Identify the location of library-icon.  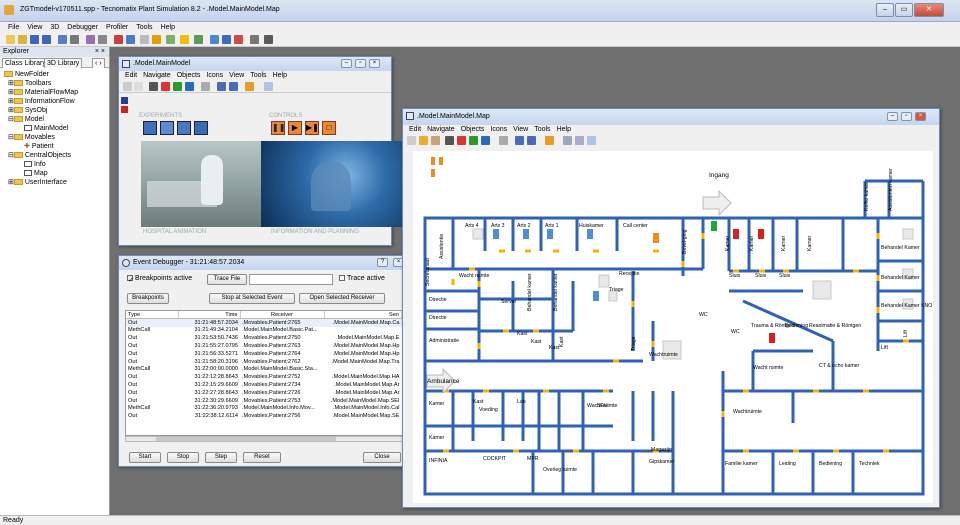
(198, 39).